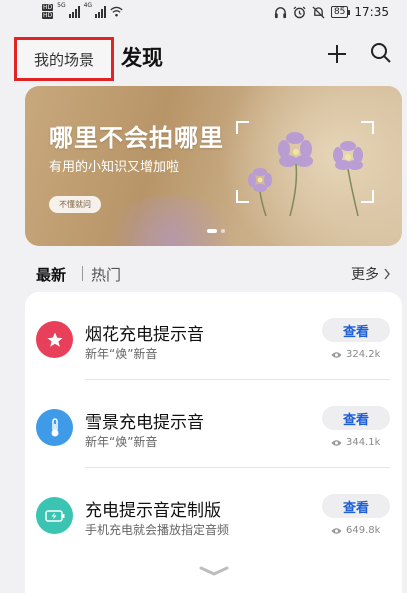  I want to click on banner-title: 哪里不会拍哪里, so click(136, 138).